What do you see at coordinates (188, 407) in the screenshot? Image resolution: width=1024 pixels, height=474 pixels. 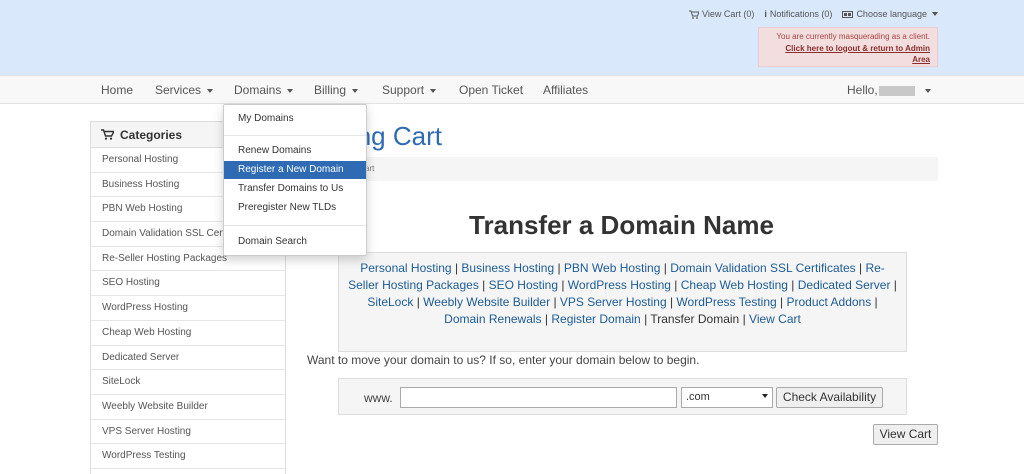 I see `sidebar-item-weebly-builder: Weebly Website Builder` at bounding box center [188, 407].